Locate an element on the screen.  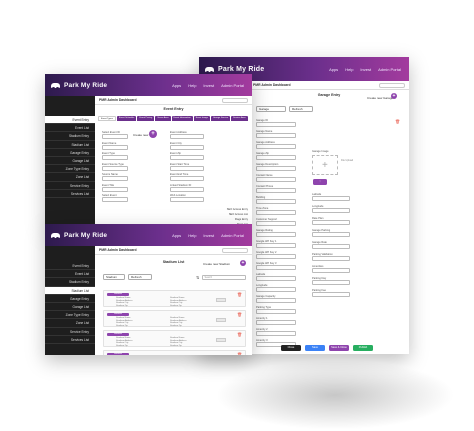
stadium-search-input: Search is located at coordinates (224, 277).